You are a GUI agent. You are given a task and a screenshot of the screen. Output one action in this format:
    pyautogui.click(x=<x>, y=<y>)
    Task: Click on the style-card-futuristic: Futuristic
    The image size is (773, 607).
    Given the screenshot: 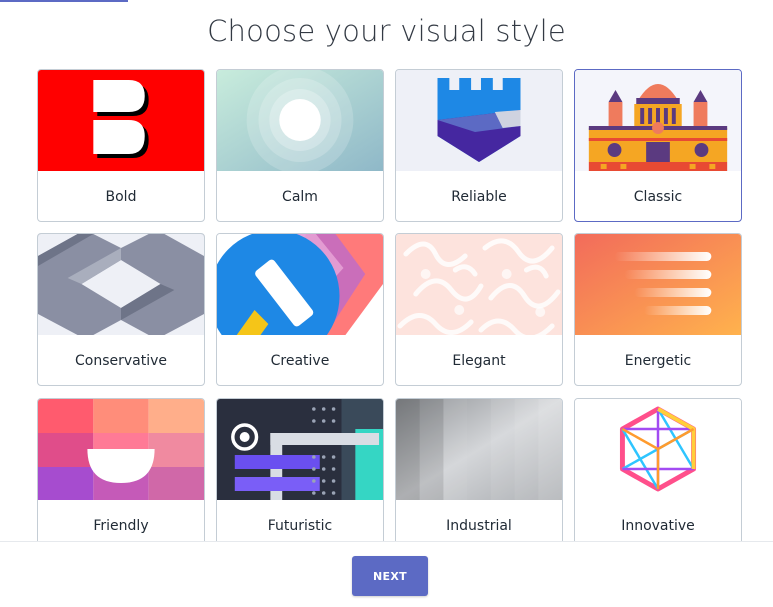 What is the action you would take?
    pyautogui.click(x=300, y=471)
    